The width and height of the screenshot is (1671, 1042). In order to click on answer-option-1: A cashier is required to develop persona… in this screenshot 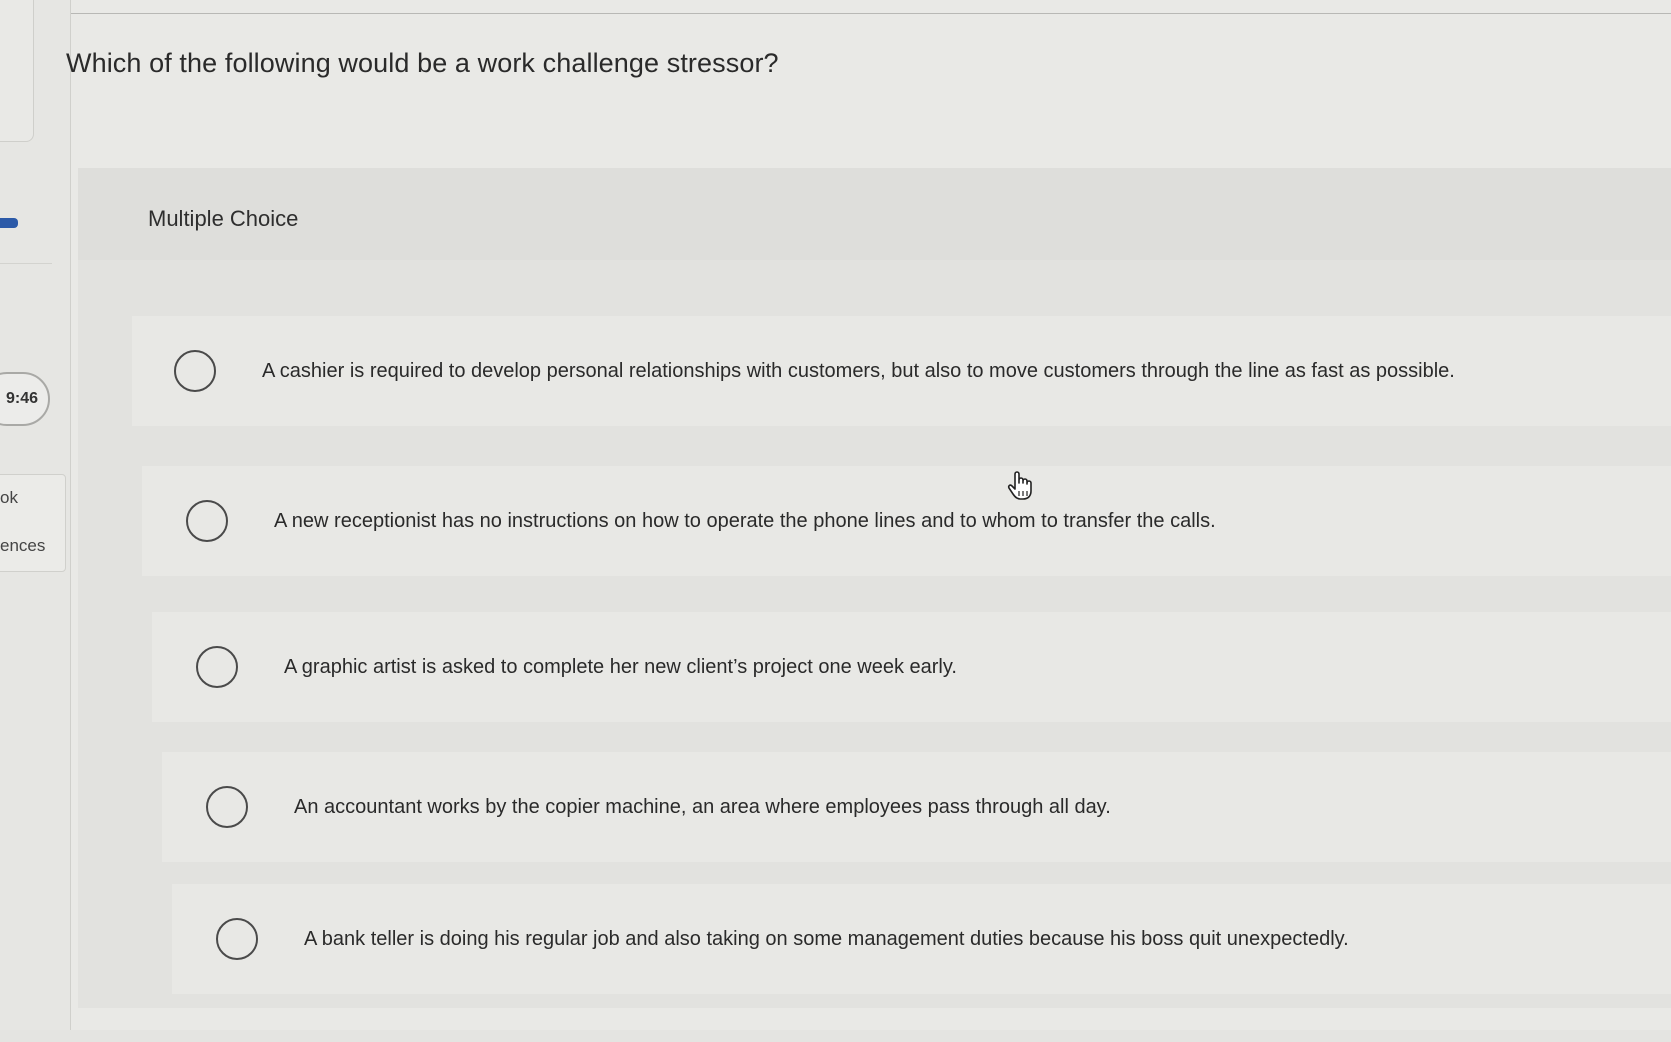, I will do `click(901, 371)`.